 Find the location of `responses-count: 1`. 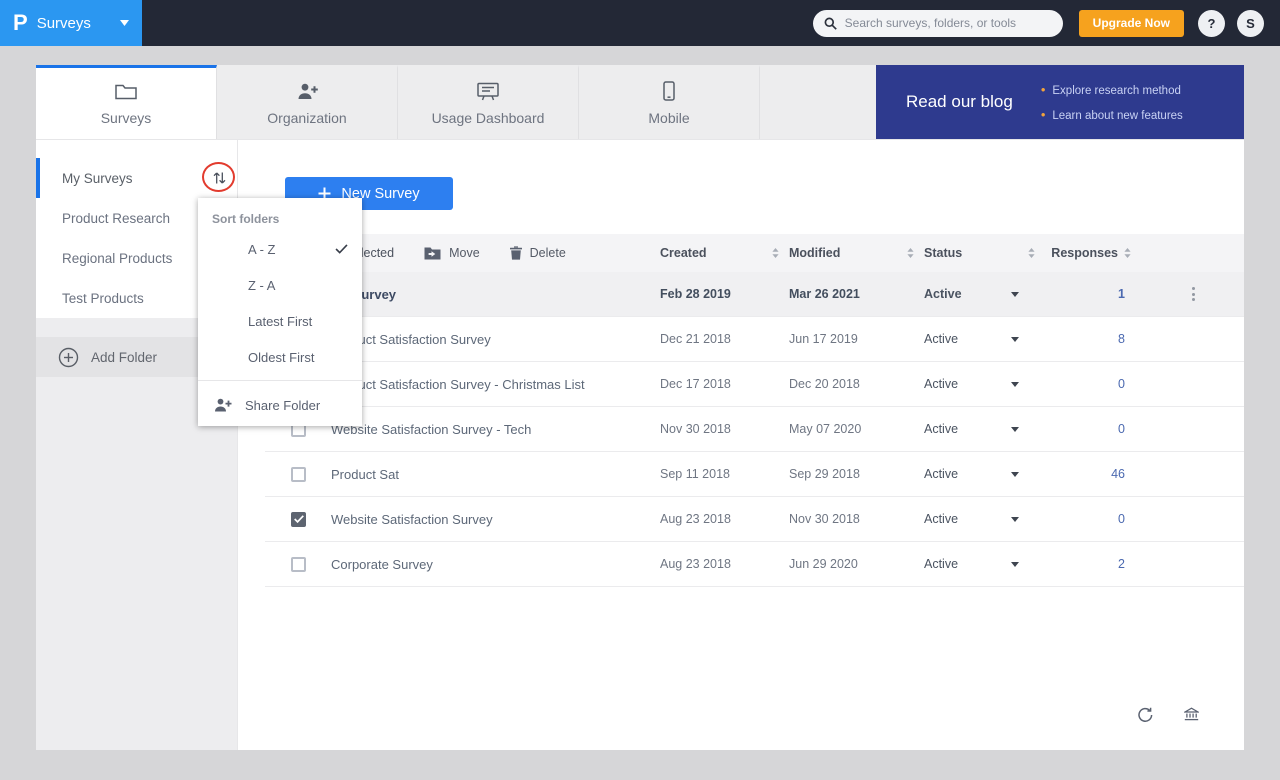

responses-count: 1 is located at coordinates (1093, 294).